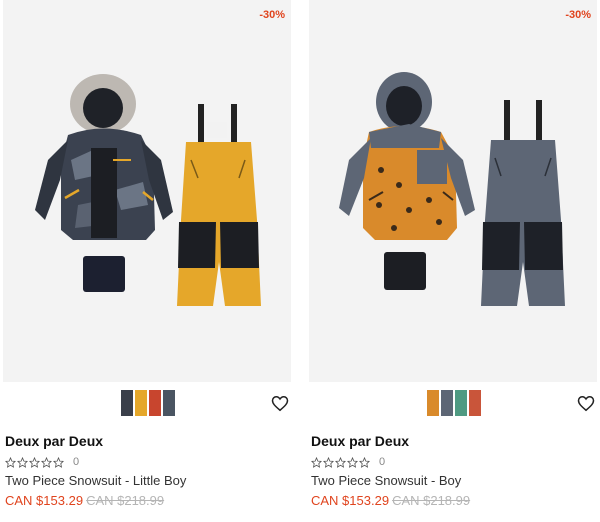 The image size is (600, 522). I want to click on product-title: Two Piece Snowsuit - Boy, so click(386, 480).